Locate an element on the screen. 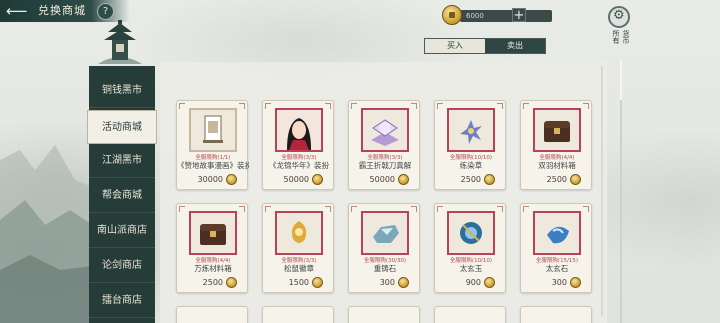 This screenshot has height=323, width=720. currency-filter-toggle: 货币 所有 is located at coordinates (619, 41).